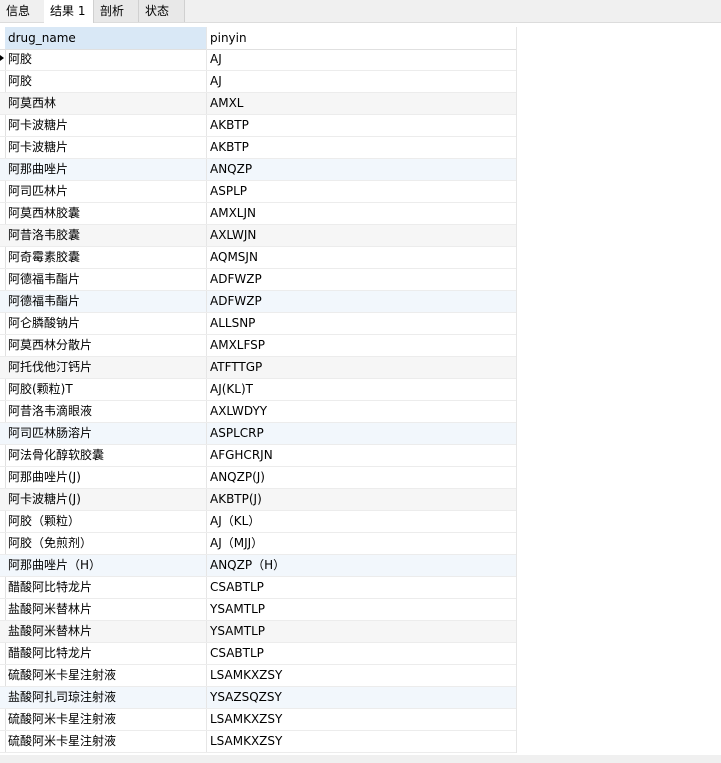 This screenshot has height=763, width=721. What do you see at coordinates (105, 565) in the screenshot?
I see `cell-drug-name: 阿那曲唑片（H）` at bounding box center [105, 565].